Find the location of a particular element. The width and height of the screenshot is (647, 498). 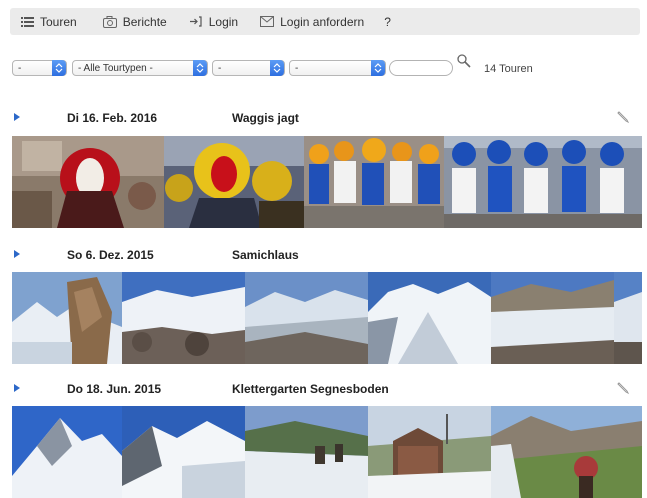

top-navbar: Touren Berichte Login Login anfordern ? is located at coordinates (325, 21).